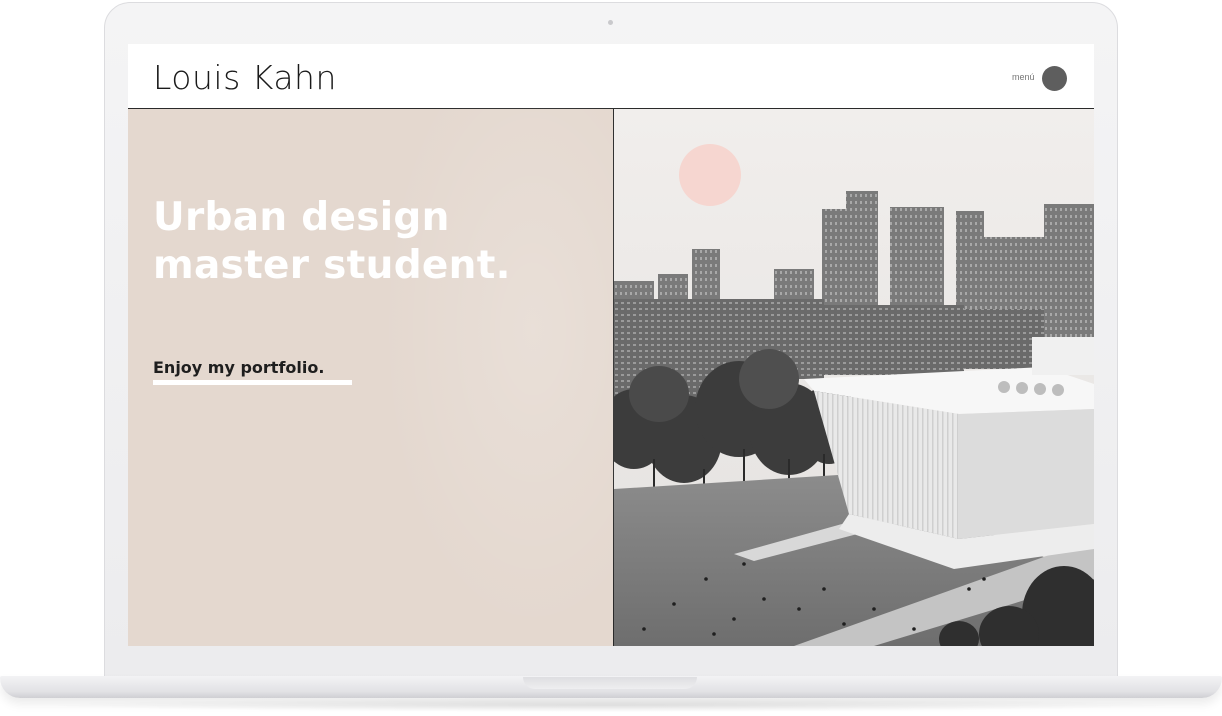 This screenshot has width=1222, height=716. I want to click on hero-headline-line-2: master student., so click(332, 265).